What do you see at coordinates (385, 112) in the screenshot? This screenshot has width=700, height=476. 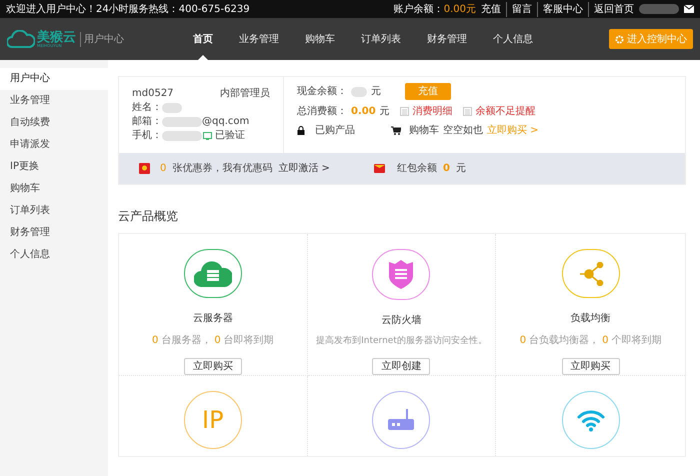 I see `spent-unit: 元` at bounding box center [385, 112].